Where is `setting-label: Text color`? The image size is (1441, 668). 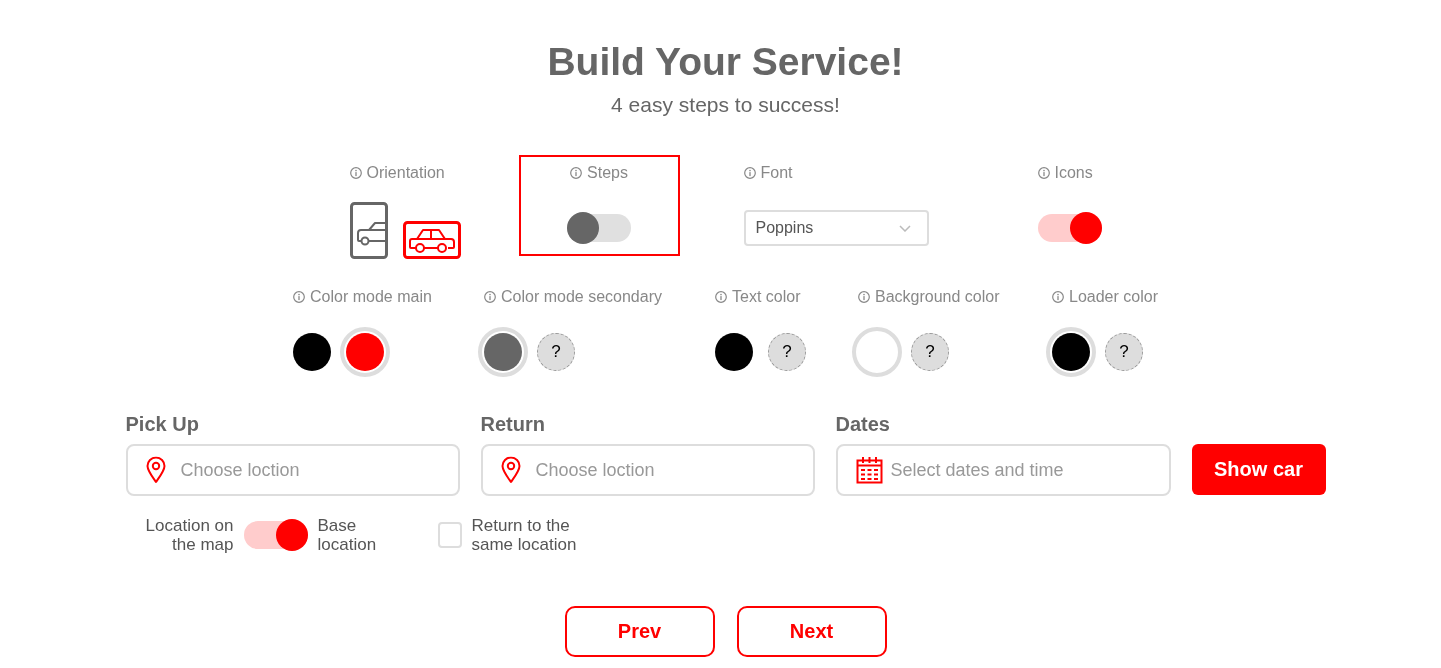 setting-label: Text color is located at coordinates (766, 297).